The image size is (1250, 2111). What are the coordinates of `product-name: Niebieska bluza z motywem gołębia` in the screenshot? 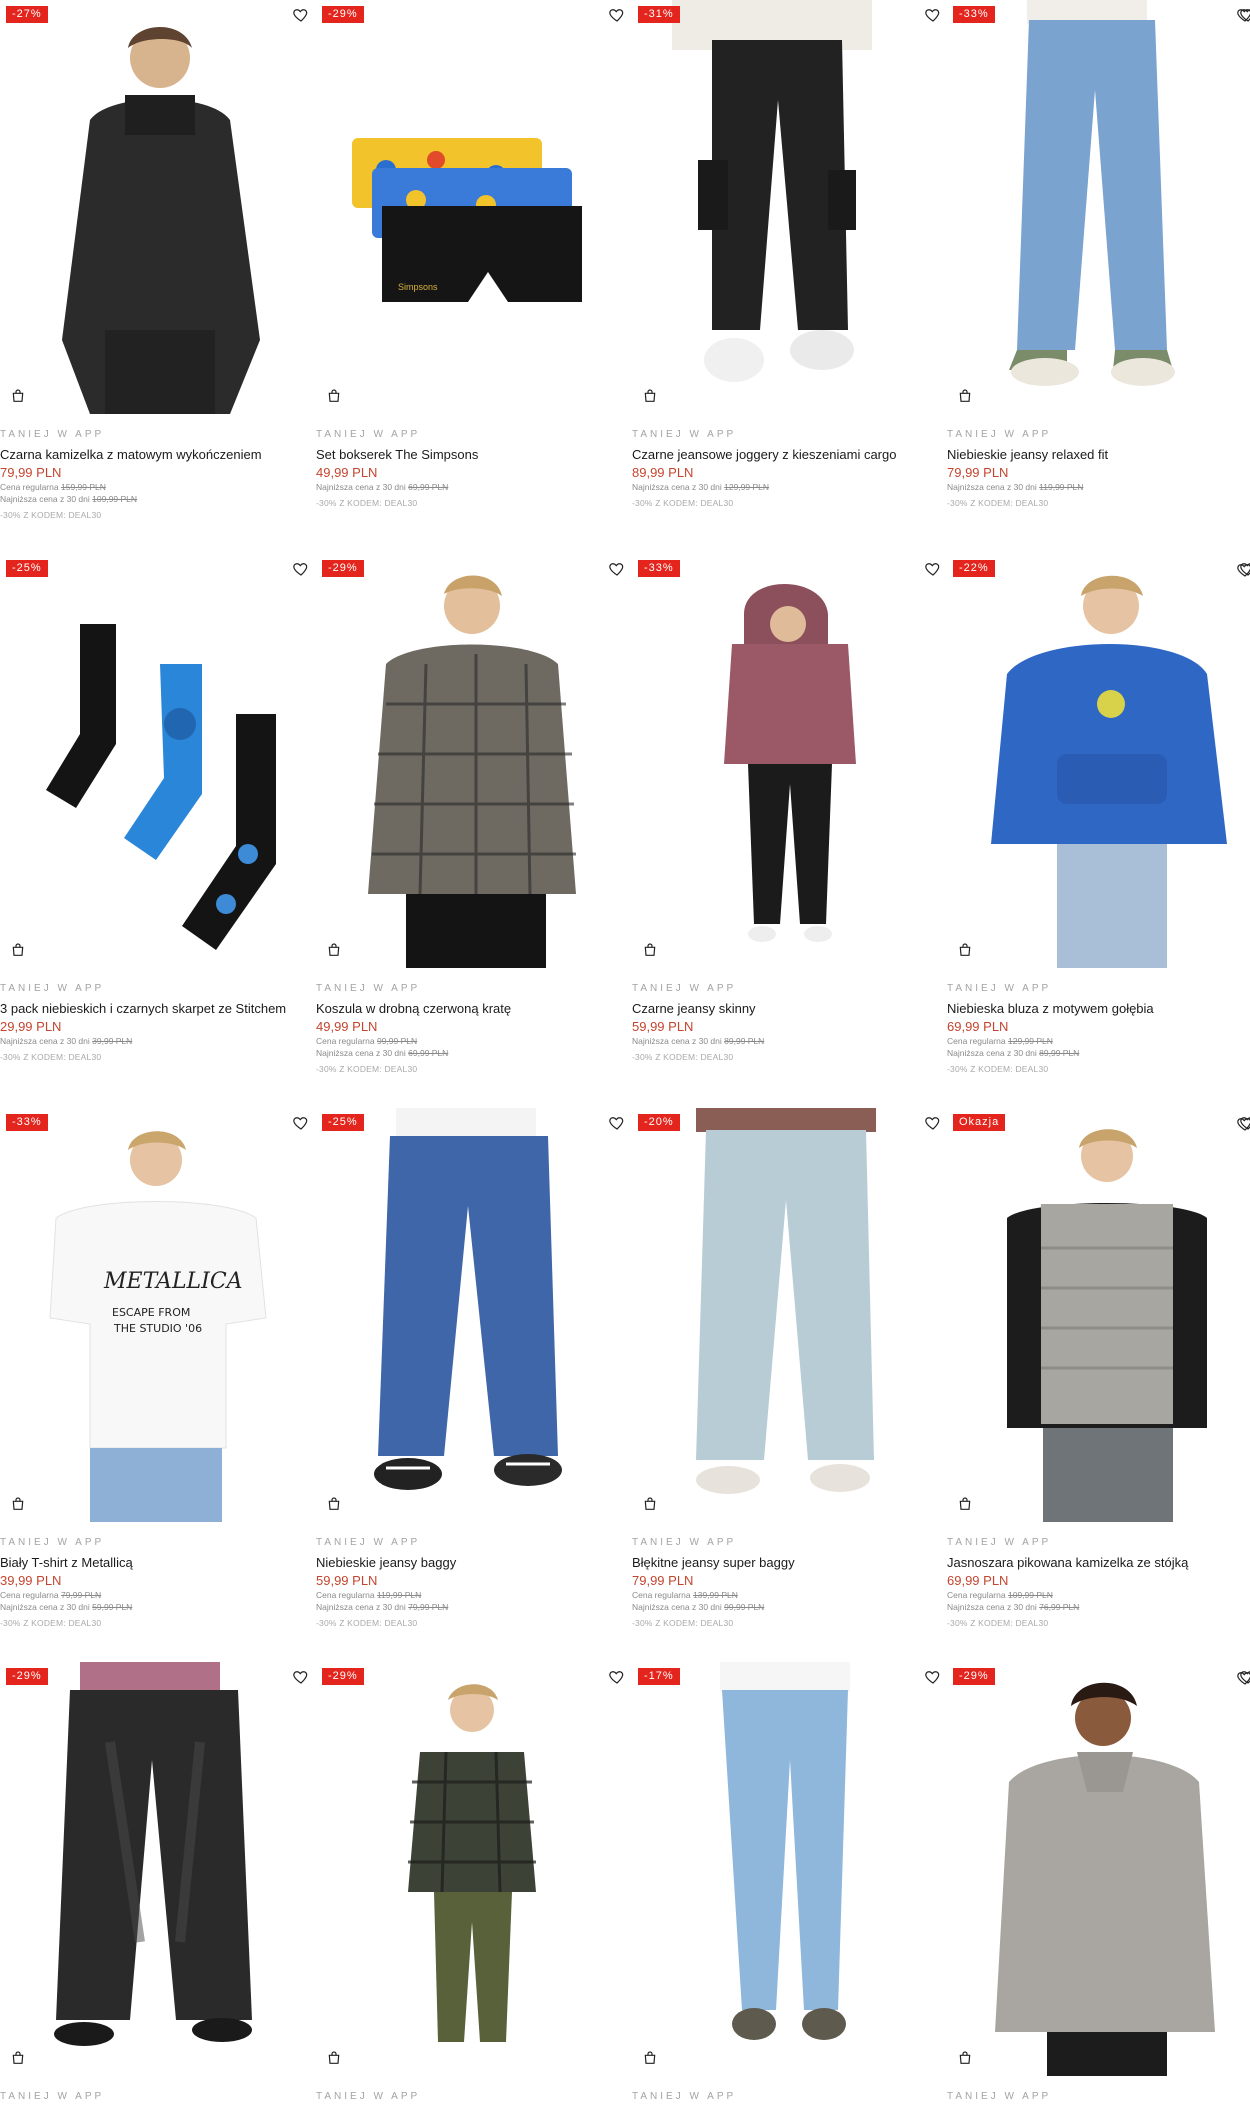 It's located at (1098, 1009).